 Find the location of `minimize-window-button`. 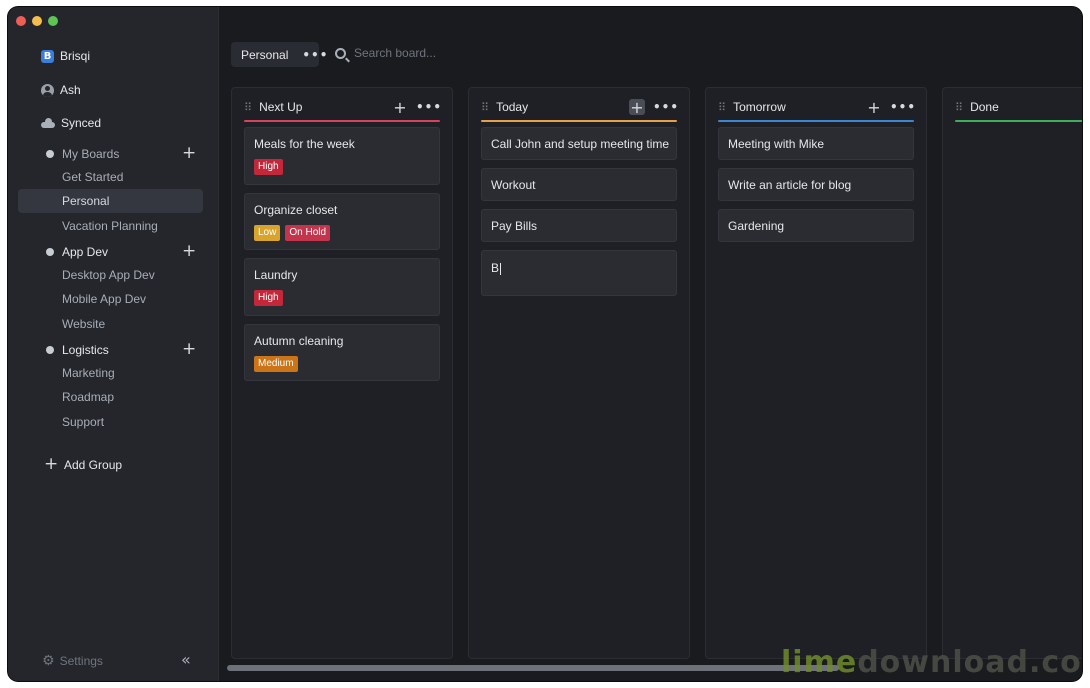

minimize-window-button is located at coordinates (37, 21).